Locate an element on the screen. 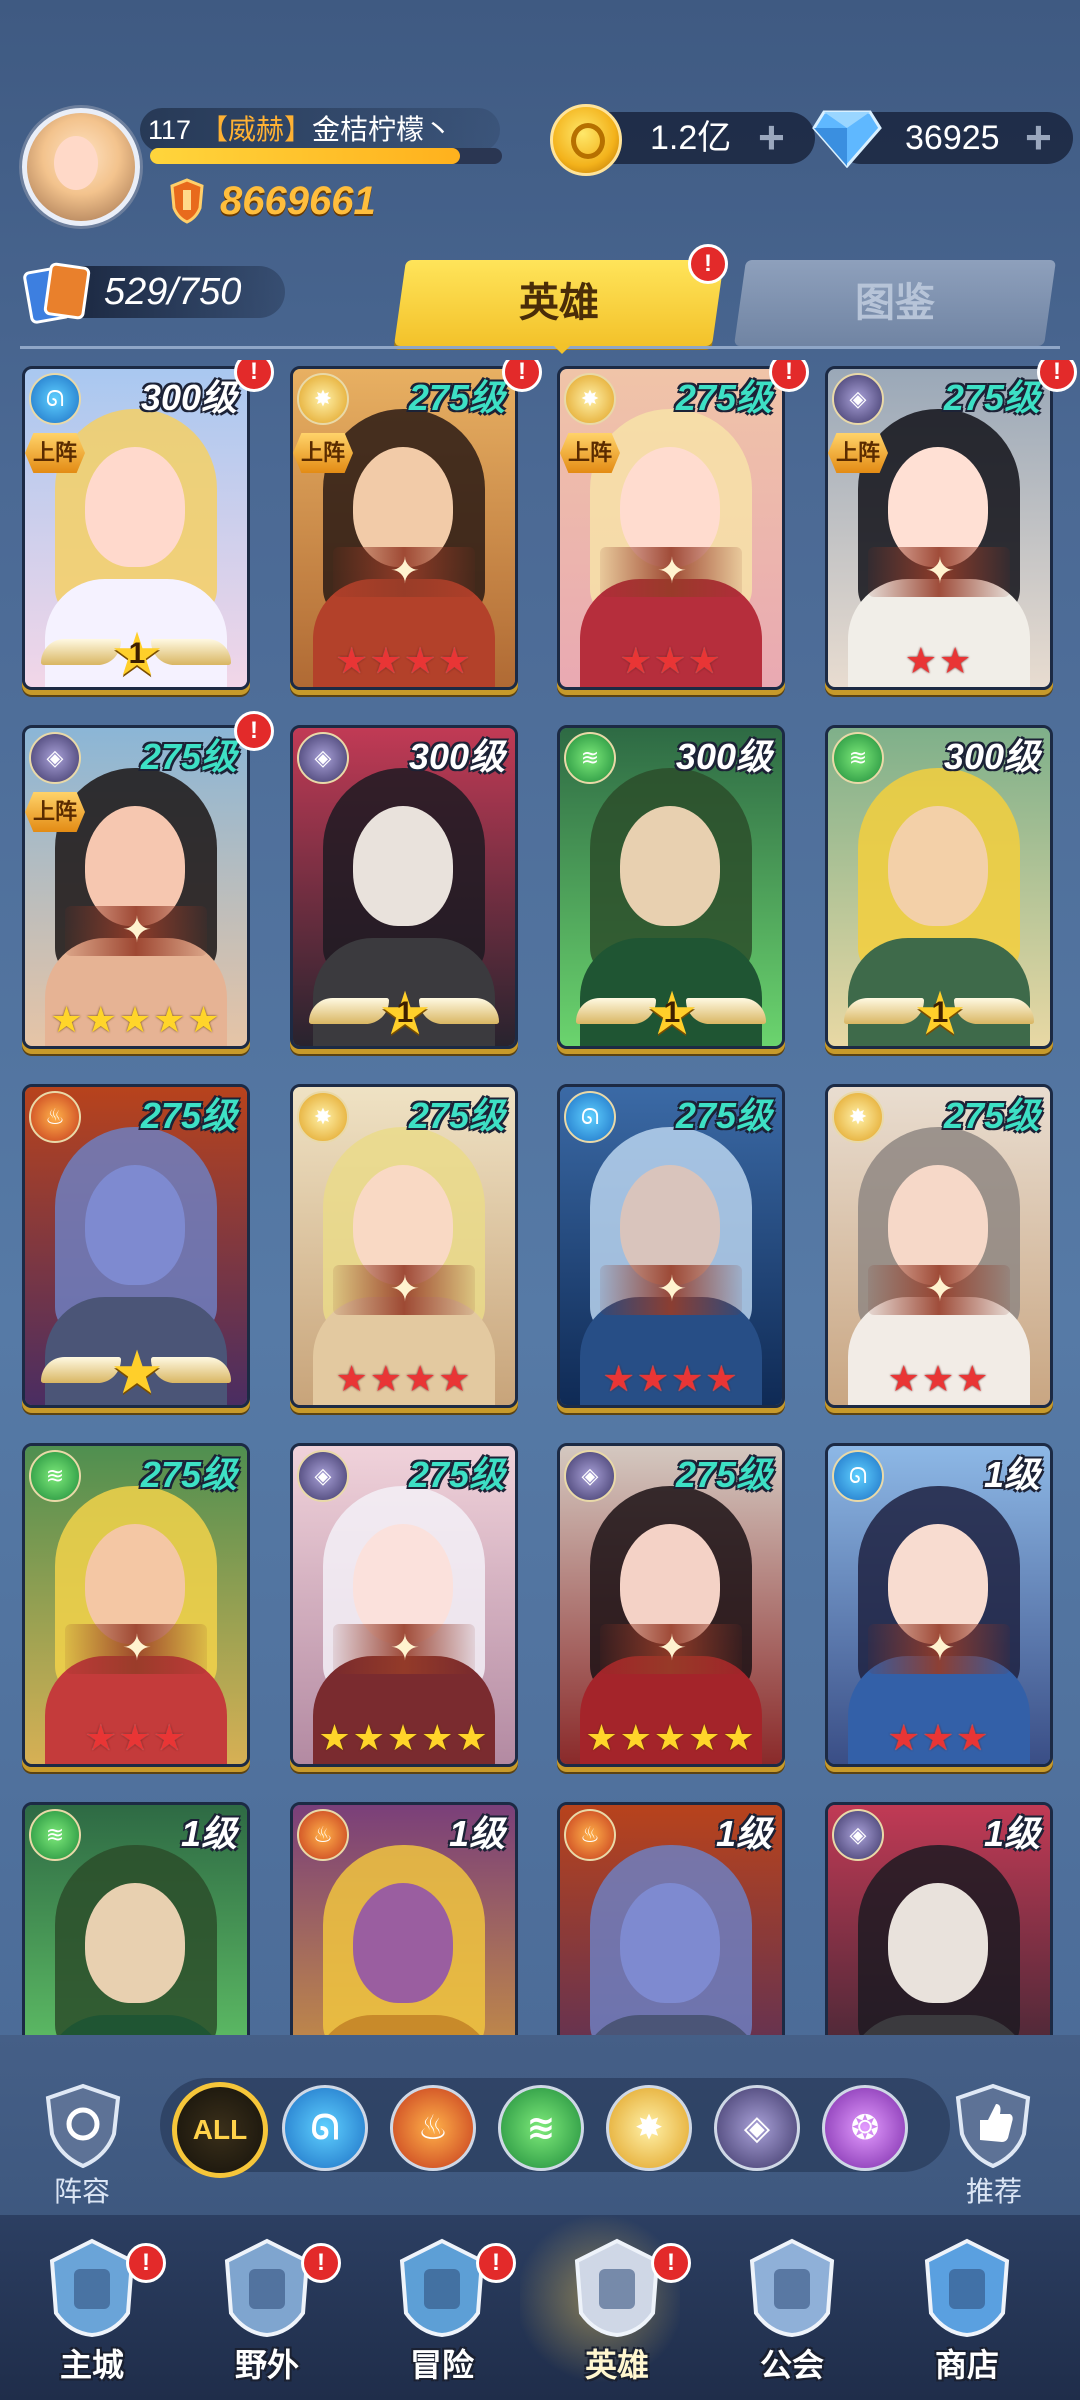 The width and height of the screenshot is (1080, 2400). nav-item: 公会 is located at coordinates (792, 2307).